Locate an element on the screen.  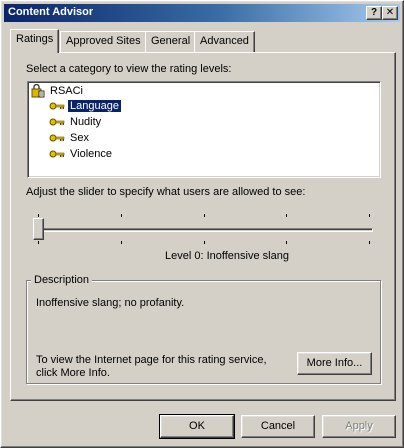
tab-advanced-label: Advanced is located at coordinates (224, 41).